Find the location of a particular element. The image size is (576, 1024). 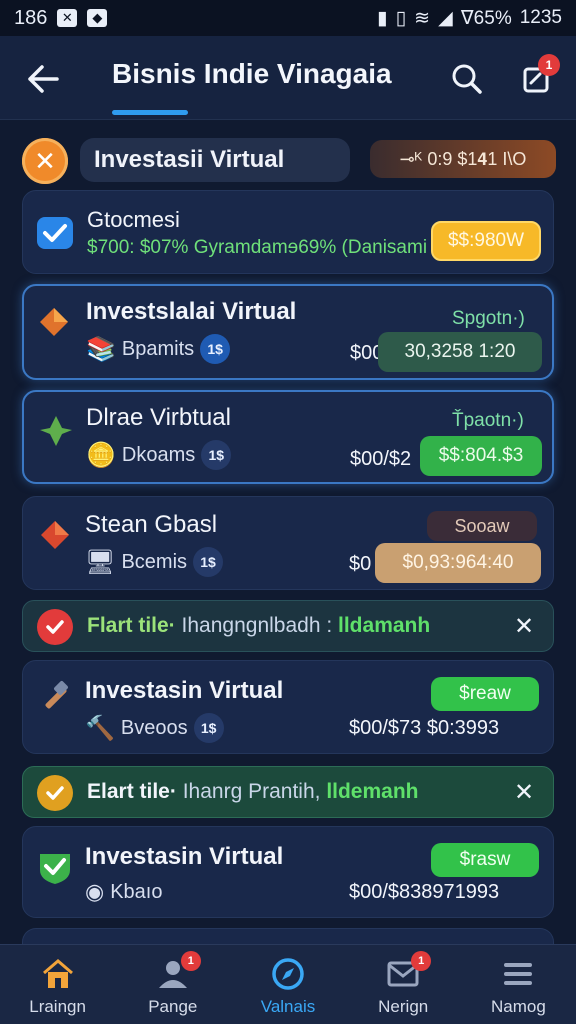

card-subtitle: 🪙 Dkoams 1$ is located at coordinates (159, 455).